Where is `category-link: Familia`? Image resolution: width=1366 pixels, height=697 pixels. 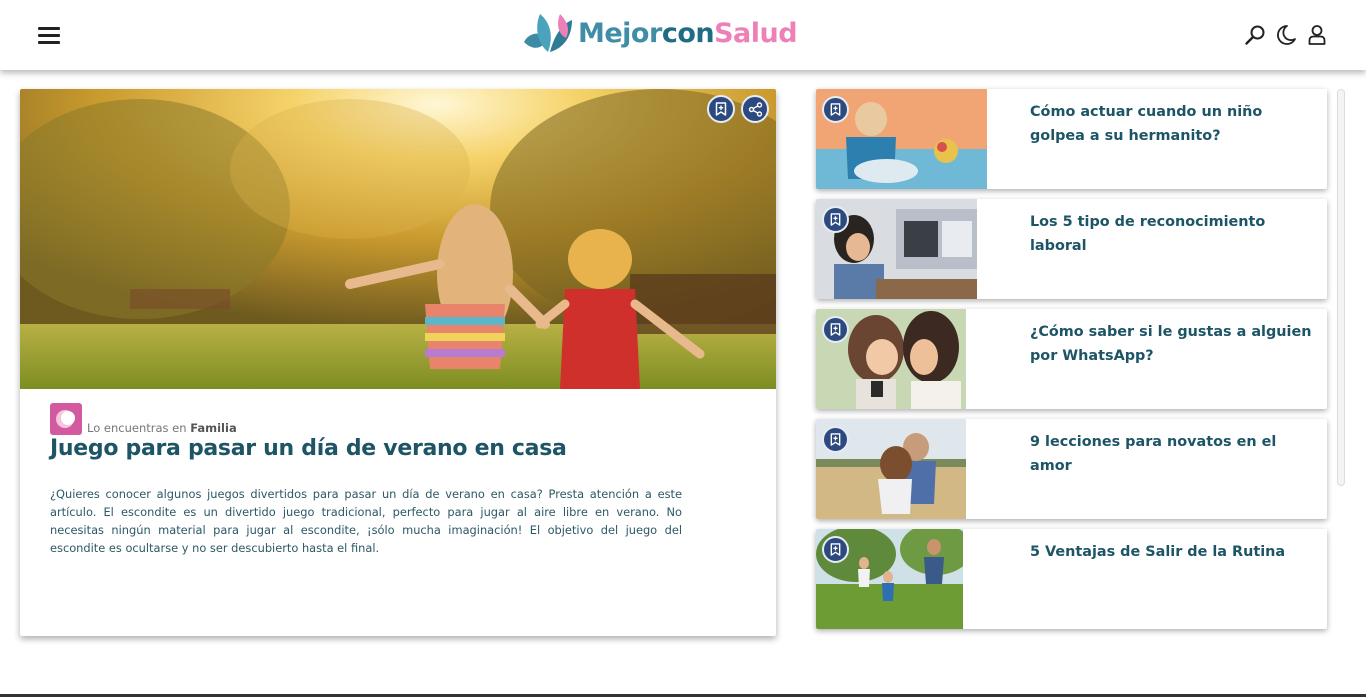 category-link: Familia is located at coordinates (213, 428).